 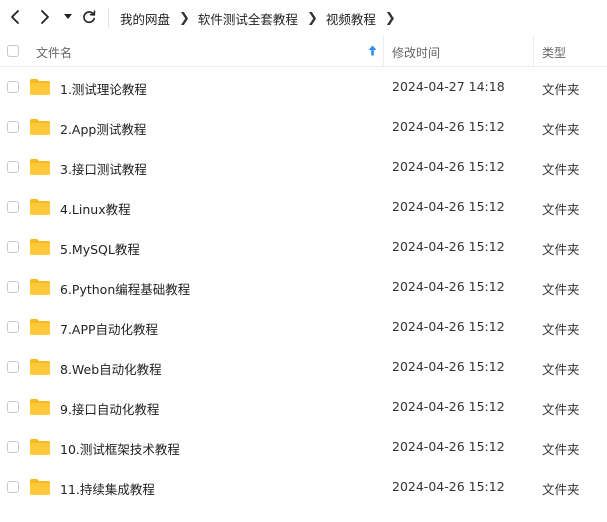 I want to click on refresh-icon, so click(x=89, y=17).